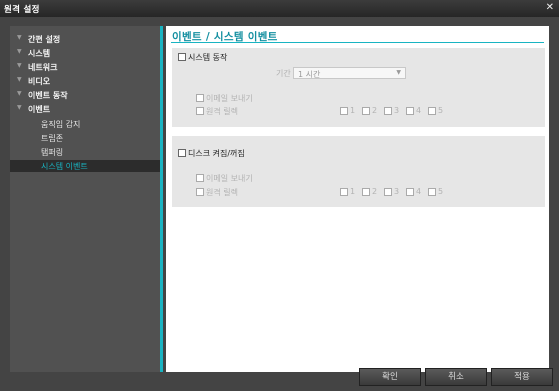 The width and height of the screenshot is (559, 391). Describe the element at coordinates (410, 192) in the screenshot. I see `disk-relay-4-checkbox` at that location.